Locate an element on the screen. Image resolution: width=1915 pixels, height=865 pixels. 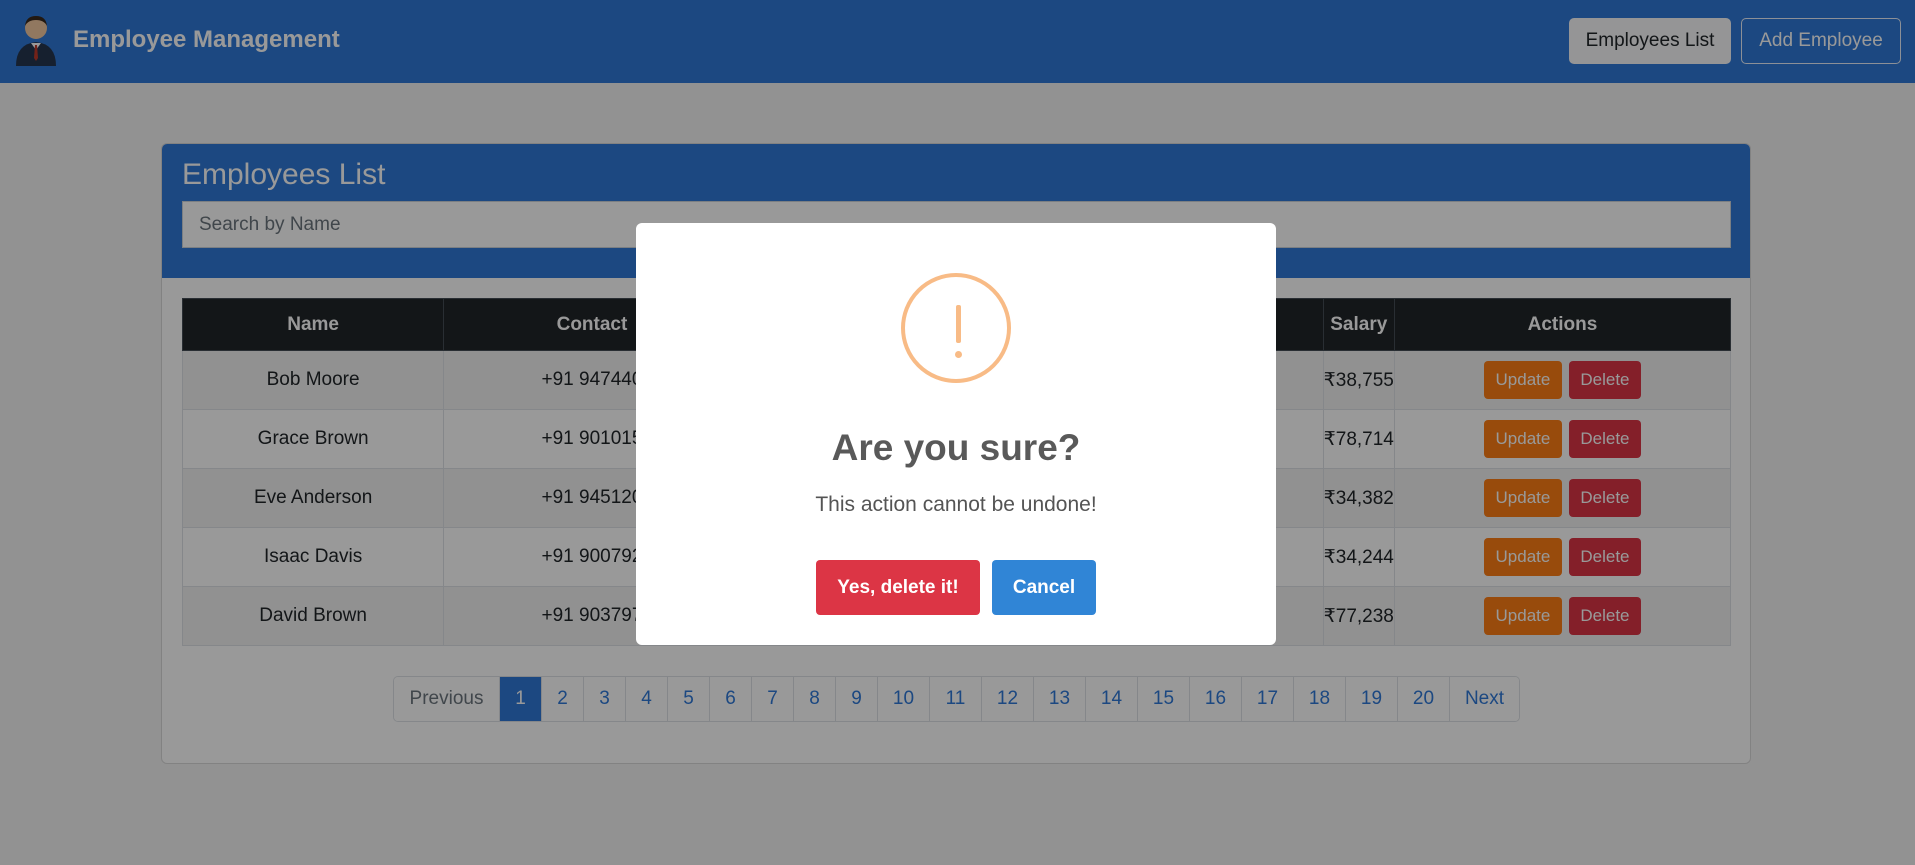
confirm-delete-button: Yes, delete it! is located at coordinates (898, 587).